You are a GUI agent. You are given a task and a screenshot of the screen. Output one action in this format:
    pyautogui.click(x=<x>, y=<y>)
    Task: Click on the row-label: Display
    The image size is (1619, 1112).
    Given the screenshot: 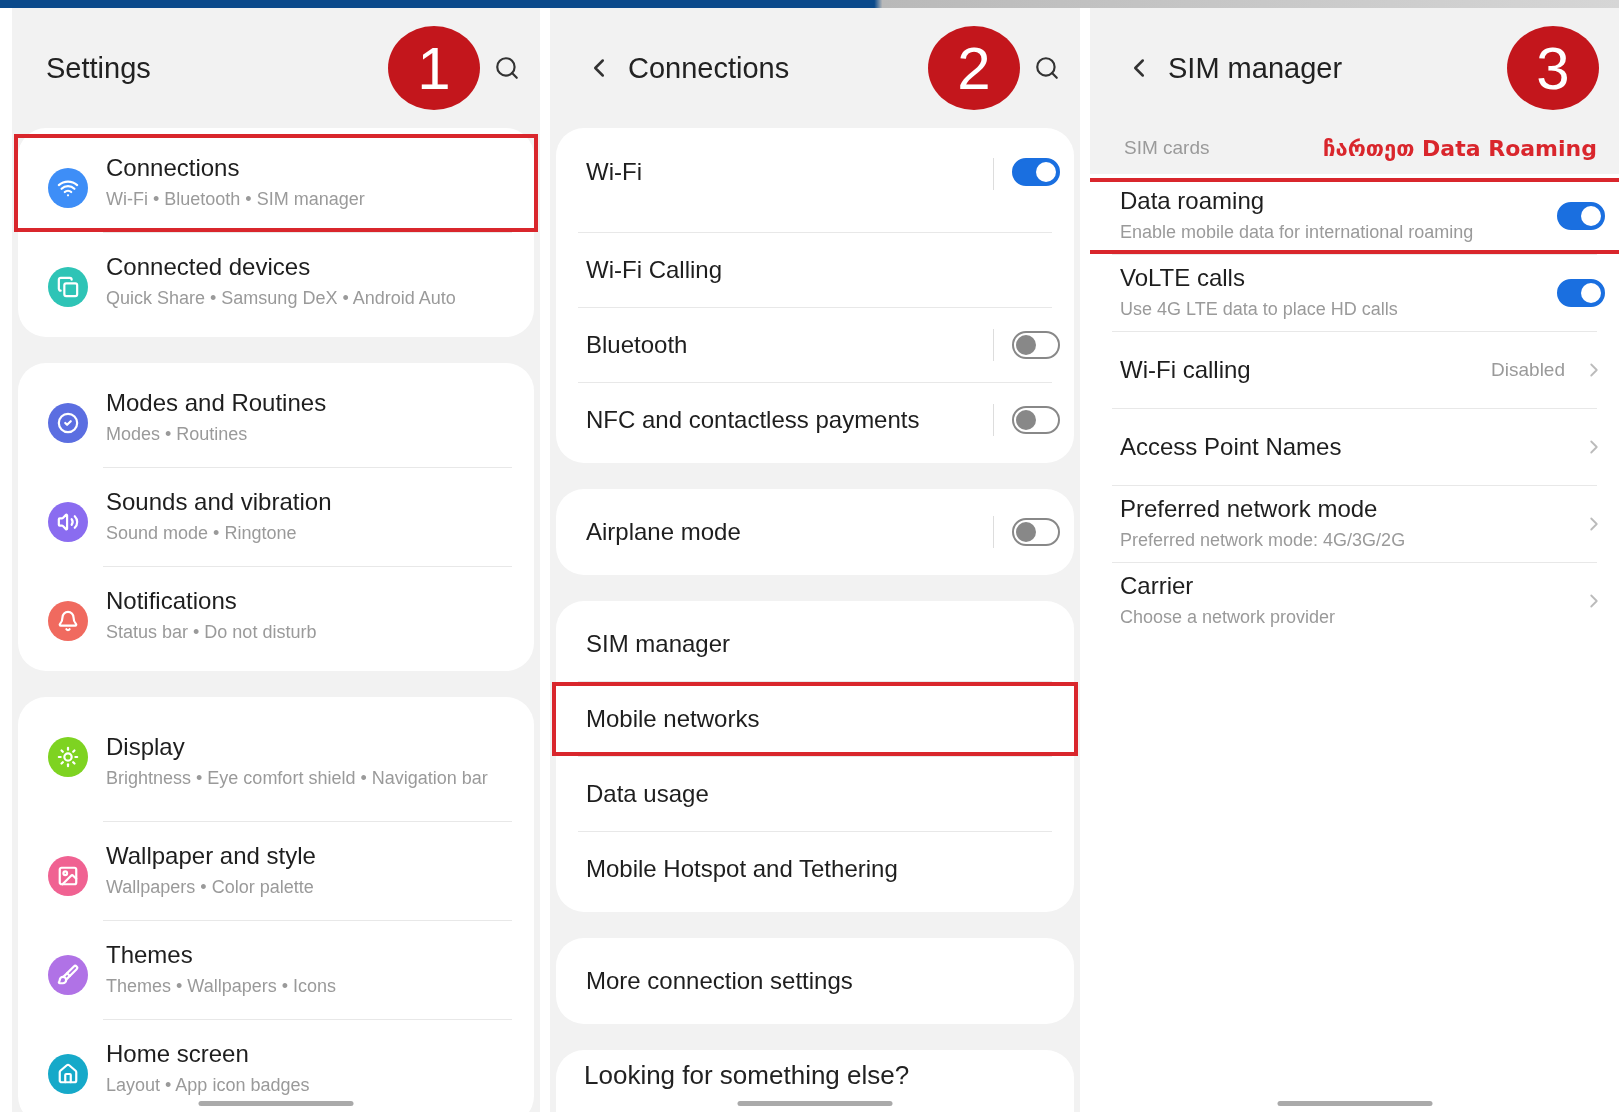 What is the action you would take?
    pyautogui.click(x=146, y=747)
    